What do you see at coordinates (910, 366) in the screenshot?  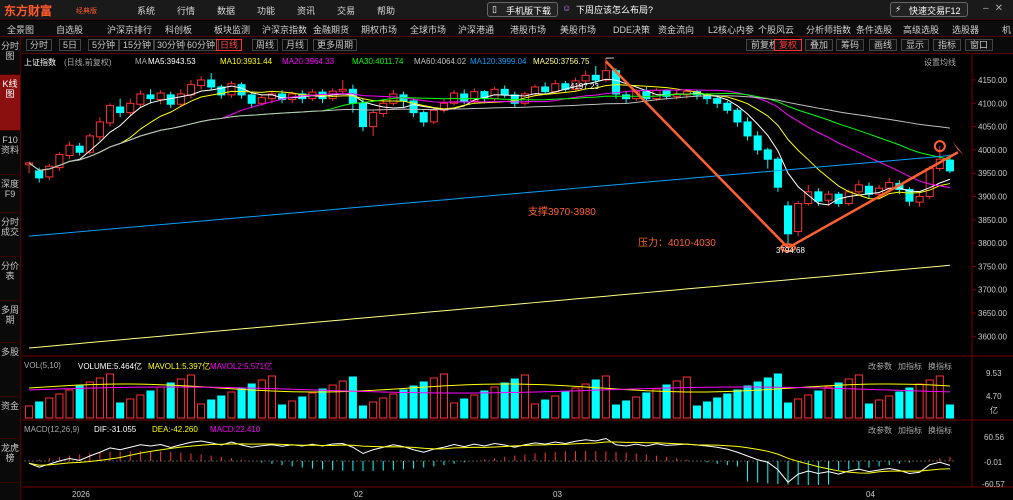 I see `vol-add-indicator: 加指标` at bounding box center [910, 366].